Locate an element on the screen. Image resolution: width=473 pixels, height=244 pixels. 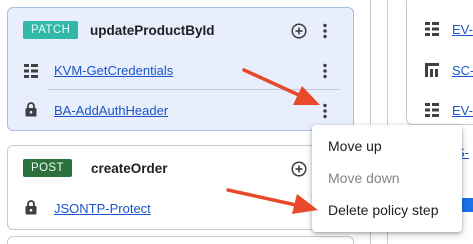
annotation-arrow-to-delete is located at coordinates (272, 201).